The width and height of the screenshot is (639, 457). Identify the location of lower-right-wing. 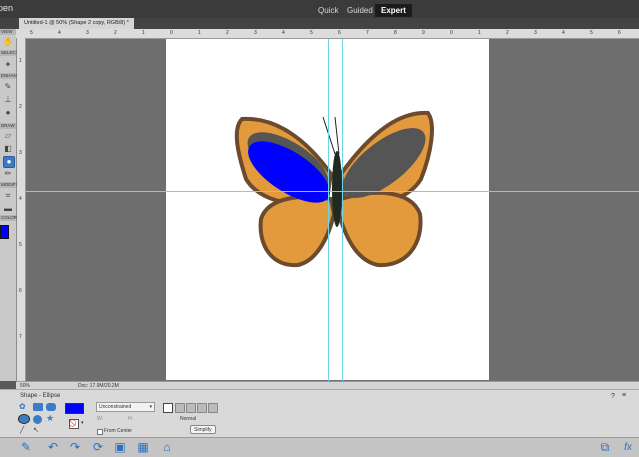
(379, 229).